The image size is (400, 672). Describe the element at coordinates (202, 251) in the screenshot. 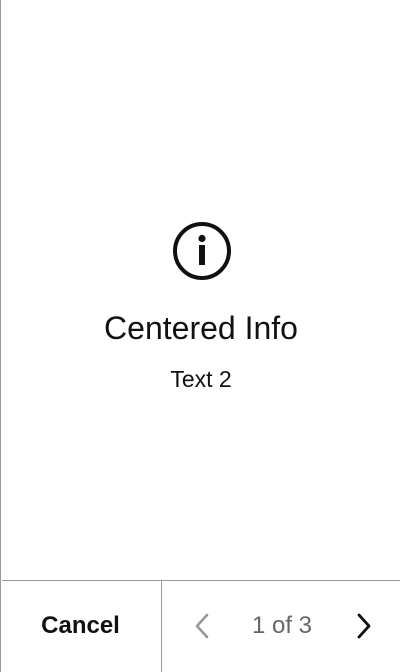

I see `info-circle-icon` at that location.